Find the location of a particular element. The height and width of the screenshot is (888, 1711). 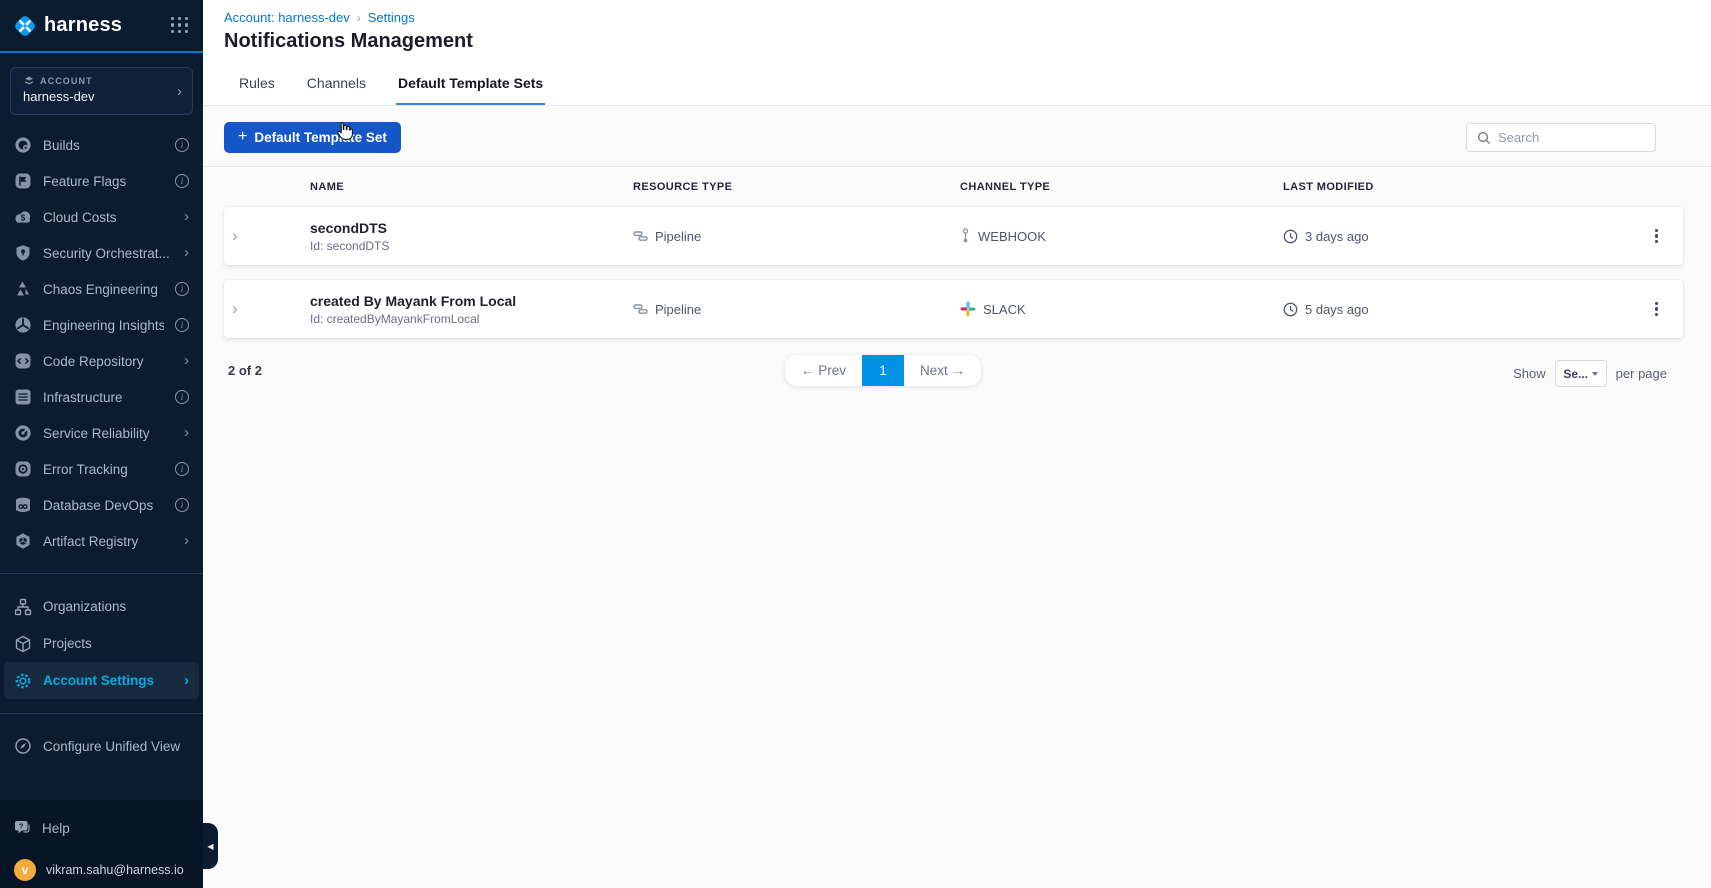

search-icon is located at coordinates (1484, 138).